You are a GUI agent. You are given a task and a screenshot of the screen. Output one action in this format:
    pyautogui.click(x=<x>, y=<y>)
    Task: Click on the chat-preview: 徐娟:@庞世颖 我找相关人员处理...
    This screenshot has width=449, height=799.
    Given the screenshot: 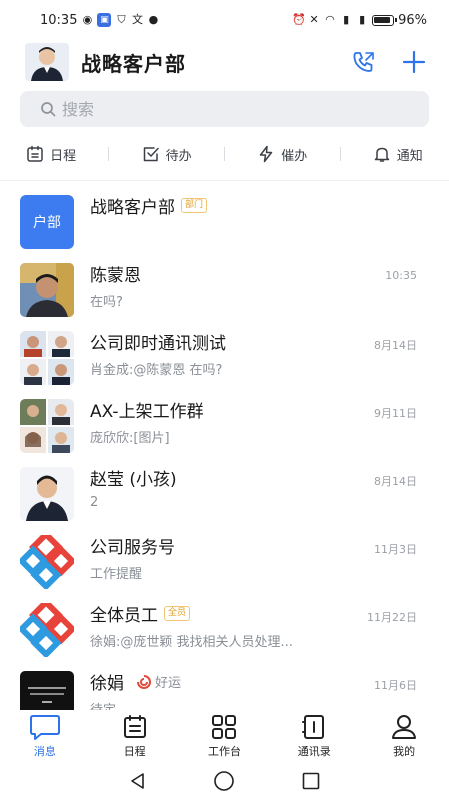 What is the action you would take?
    pyautogui.click(x=191, y=642)
    